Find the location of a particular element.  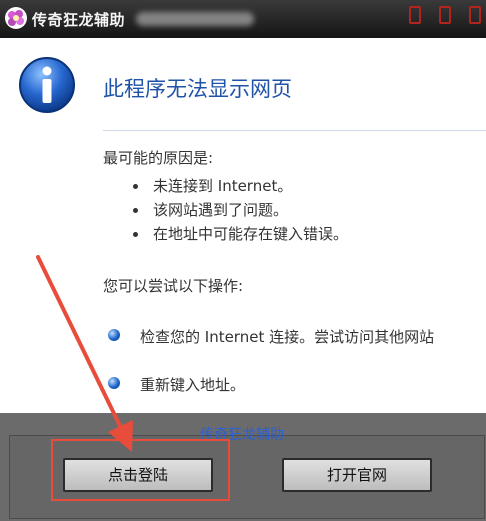

maximize-button is located at coordinates (445, 15).